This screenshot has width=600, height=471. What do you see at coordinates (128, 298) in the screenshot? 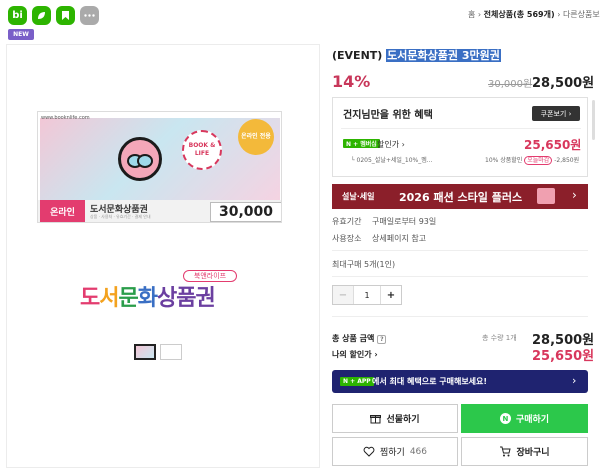
I see `logo-char: 문` at bounding box center [128, 298].